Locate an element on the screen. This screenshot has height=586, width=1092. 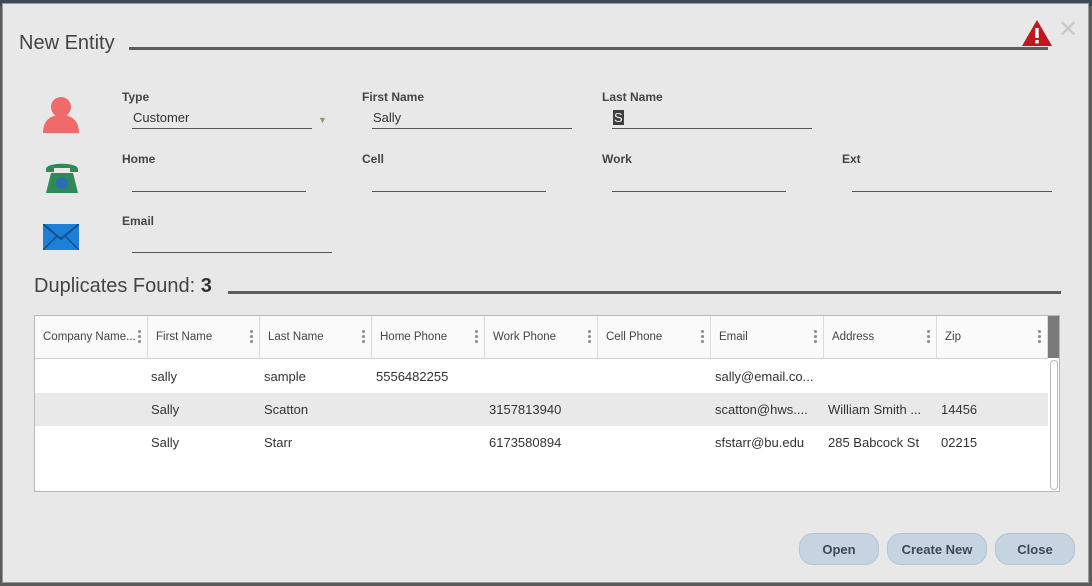
column-label: First Name is located at coordinates (184, 337).